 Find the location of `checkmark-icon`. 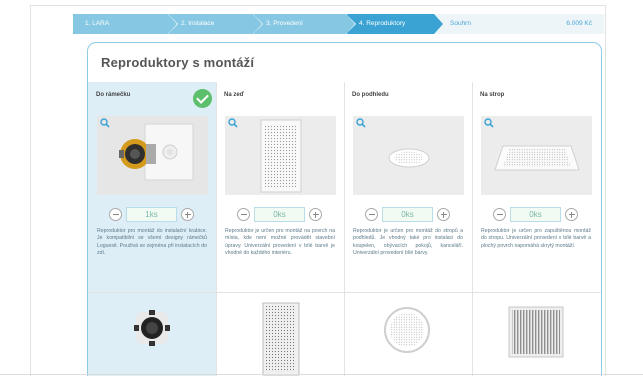

checkmark-icon is located at coordinates (202, 98).